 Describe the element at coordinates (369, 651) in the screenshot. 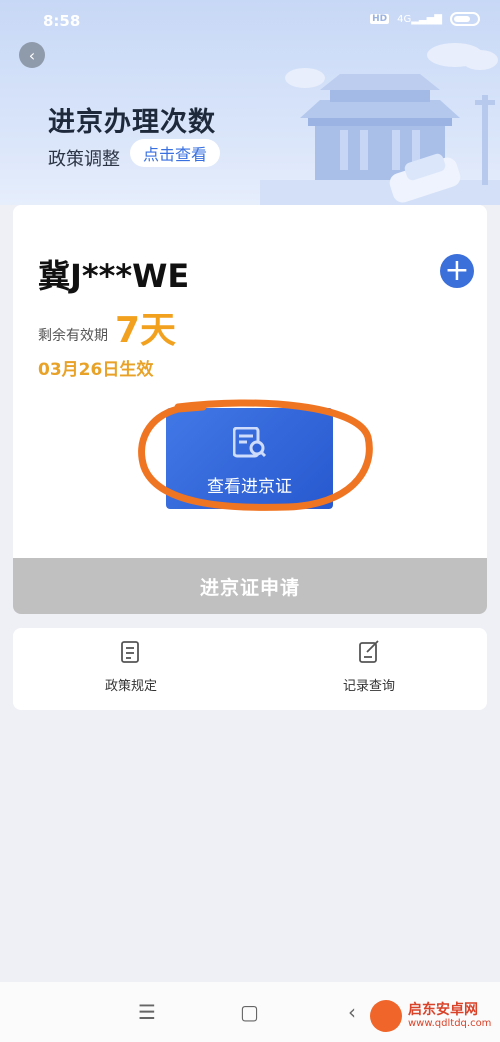

I see `edit-record-icon` at that location.